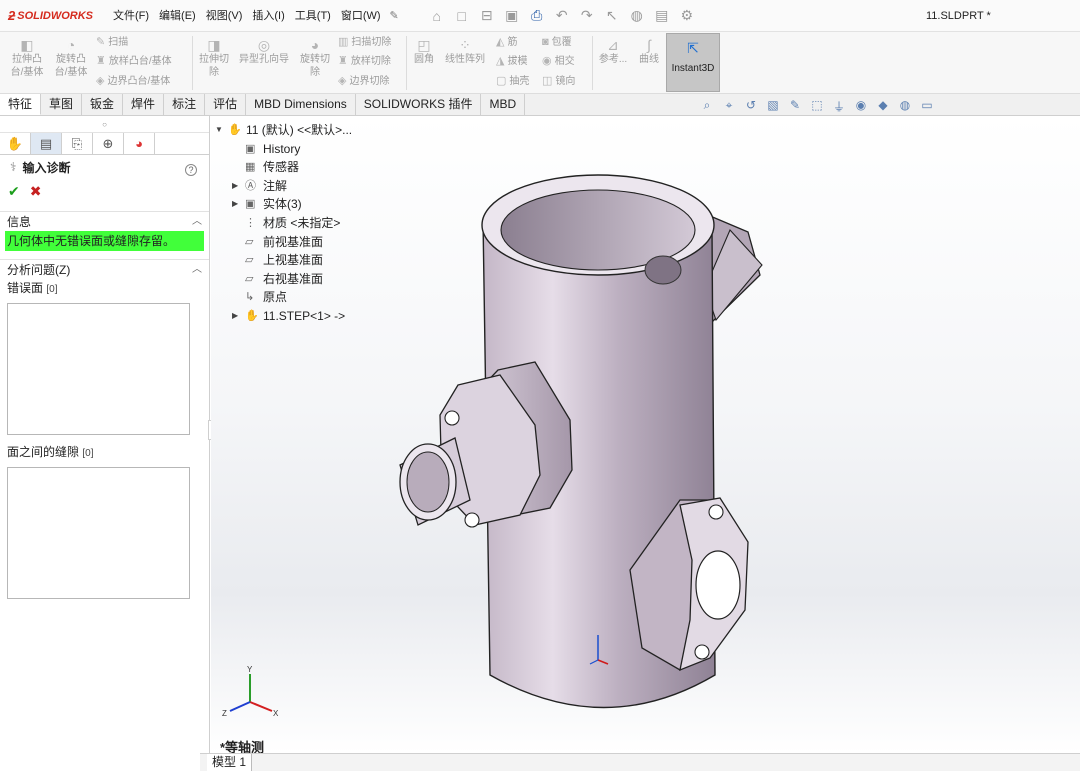 This screenshot has width=1080, height=771. What do you see at coordinates (883, 106) in the screenshot?
I see `edit-appearance-icon: ◆` at bounding box center [883, 106].